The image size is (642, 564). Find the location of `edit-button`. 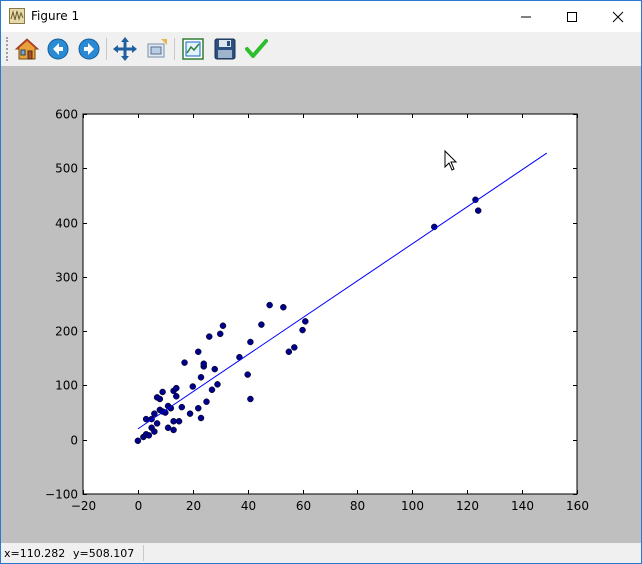

edit-button is located at coordinates (256, 49).